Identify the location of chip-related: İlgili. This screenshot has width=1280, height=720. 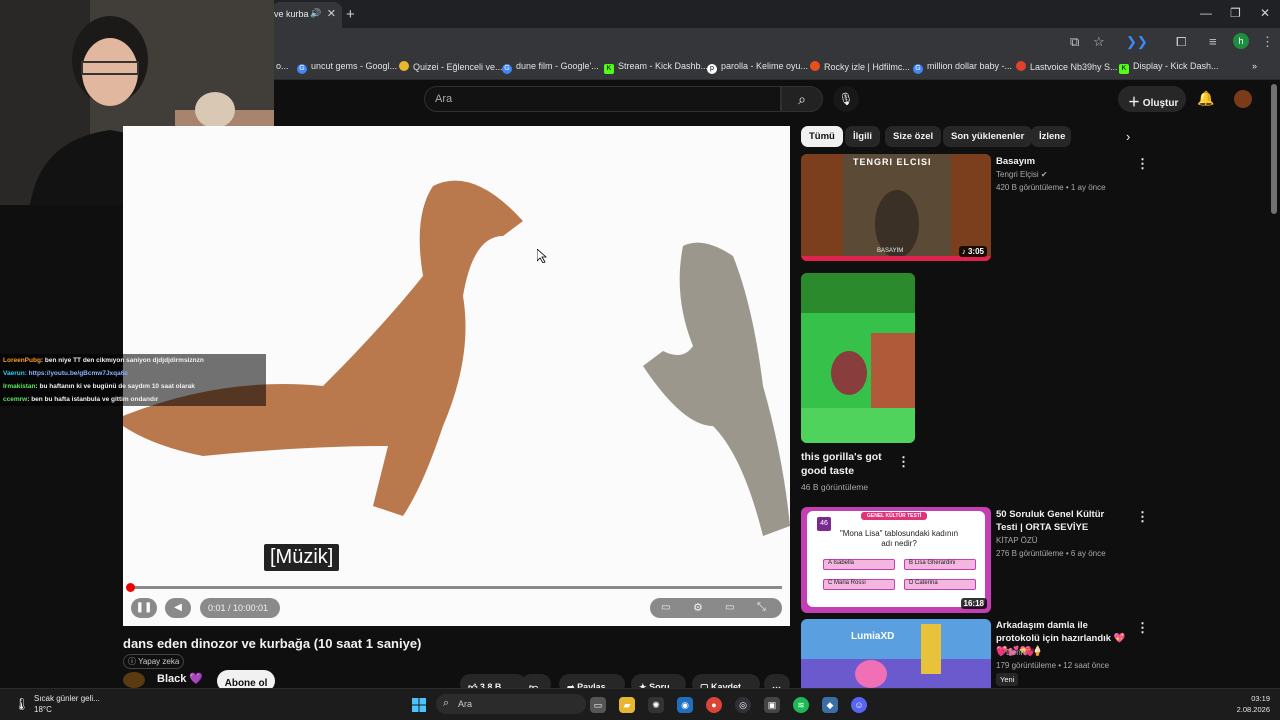
(862, 136).